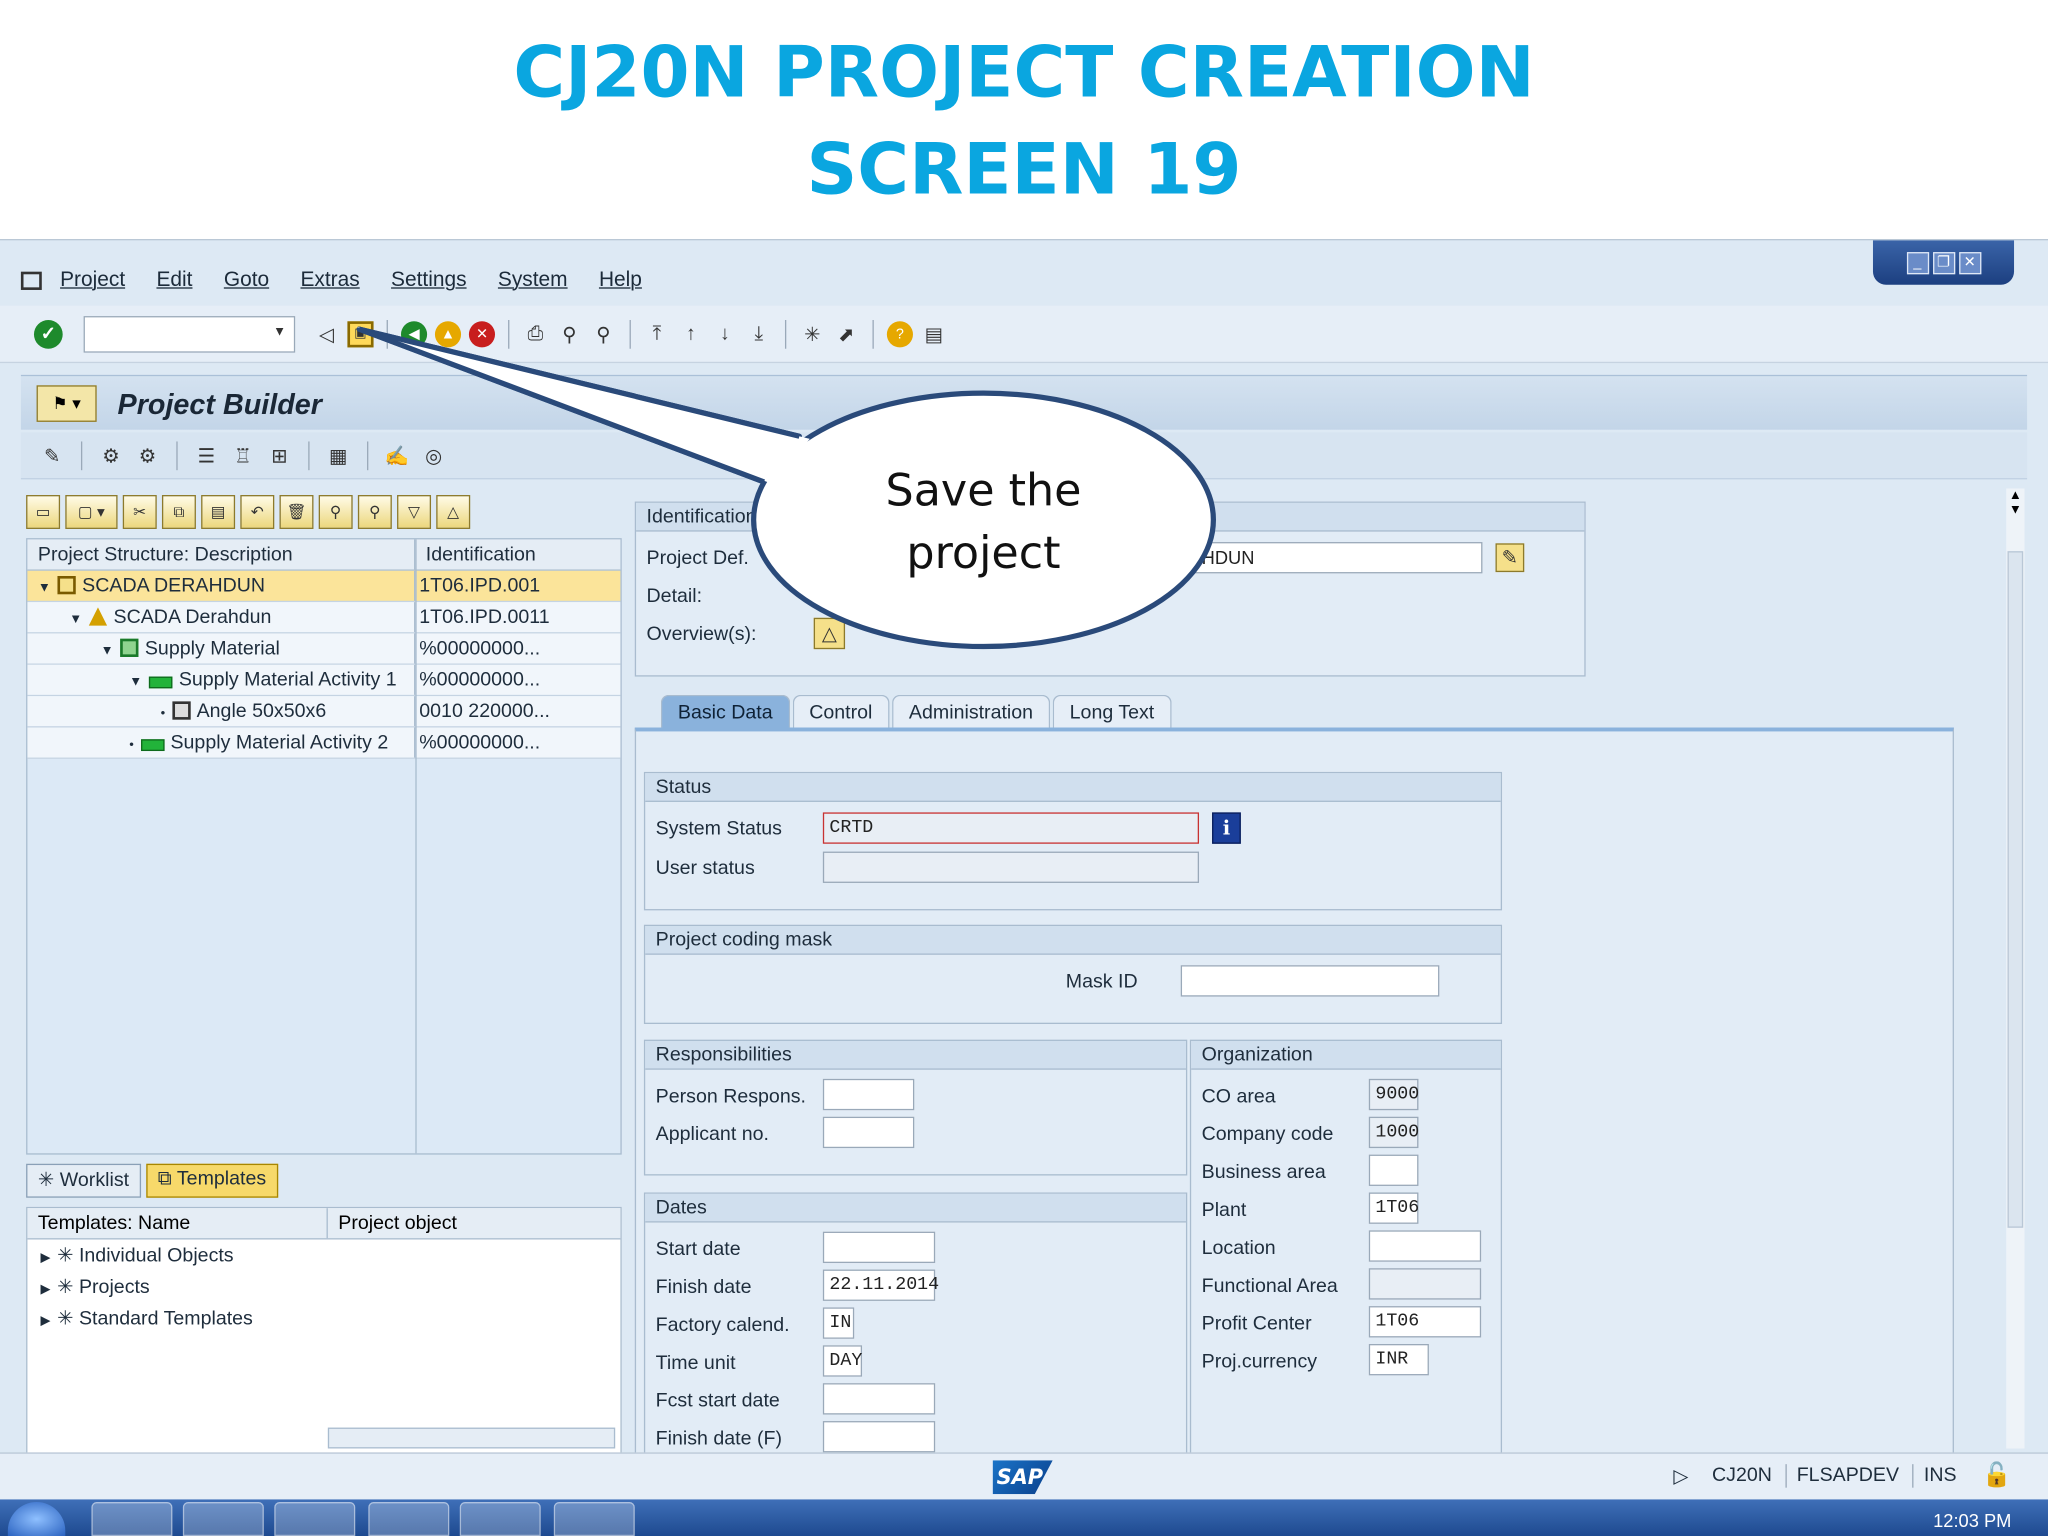 The image size is (2048, 1536). I want to click on slide-title-line2: SCREEN 19, so click(1024, 169).